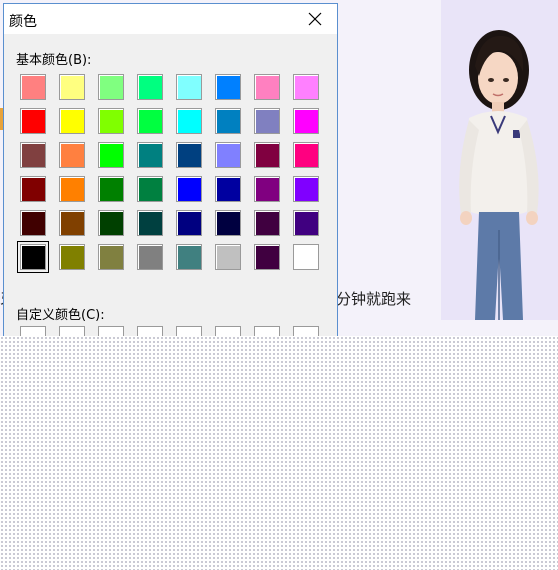 The height and width of the screenshot is (570, 558). What do you see at coordinates (60, 315) in the screenshot?
I see `custom-colors-label: 自定义颜色(C):` at bounding box center [60, 315].